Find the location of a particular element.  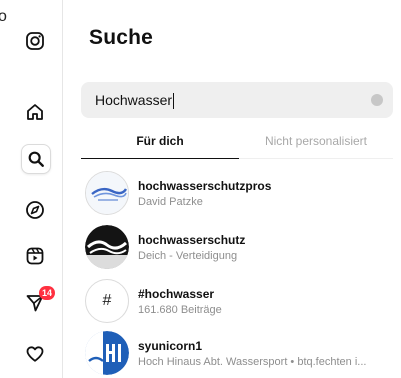

page-title: Suche is located at coordinates (121, 37).